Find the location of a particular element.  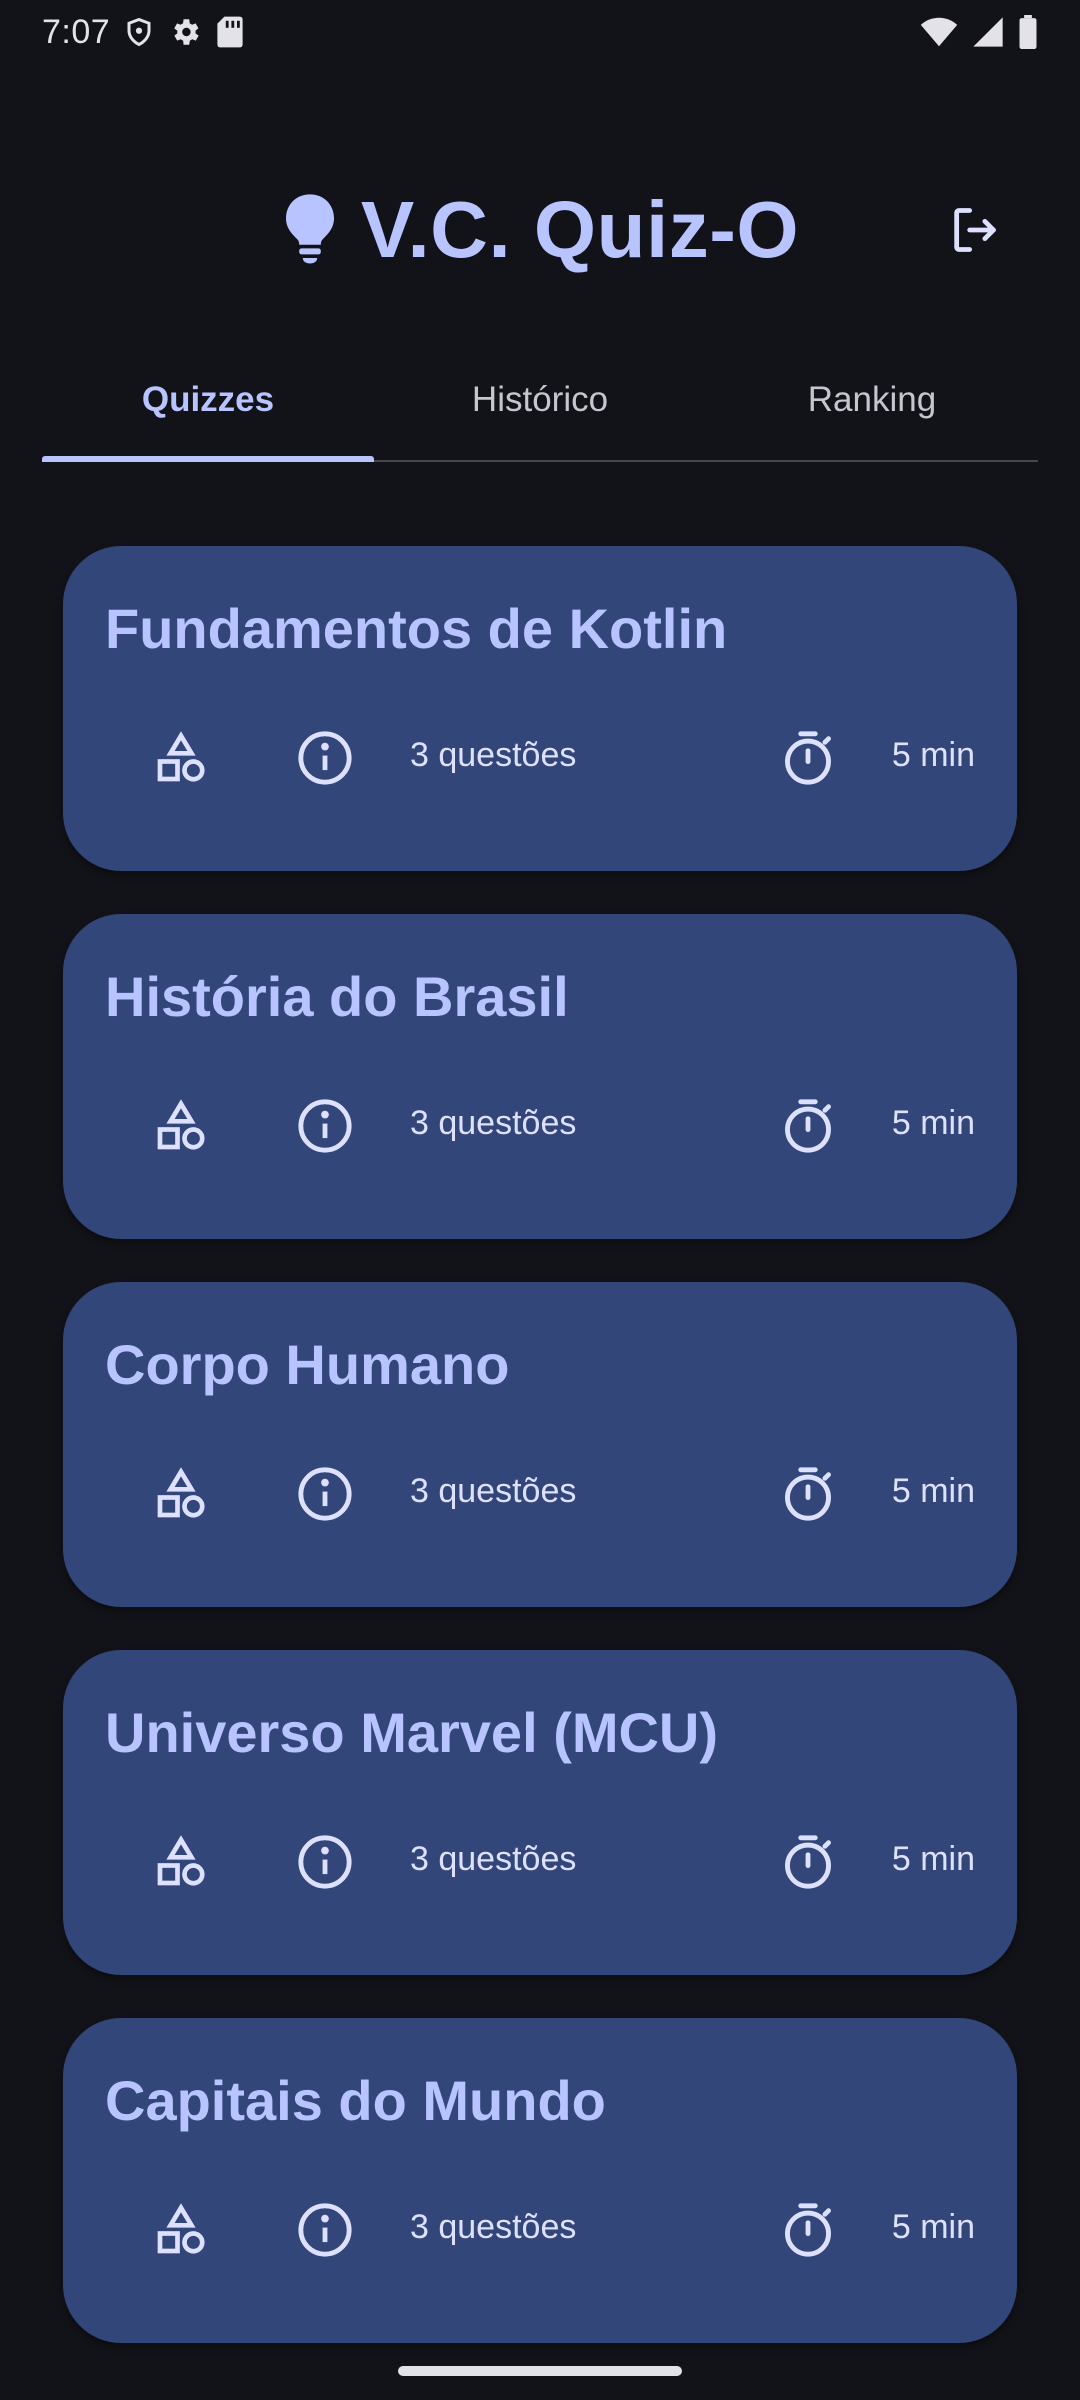

tab-historico: Histórico is located at coordinates (540, 405).